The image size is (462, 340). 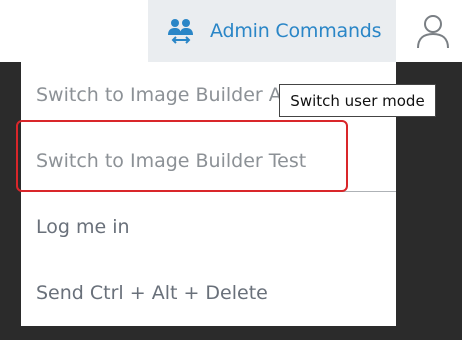 I want to click on tooltip: Switch user mode, so click(x=357, y=100).